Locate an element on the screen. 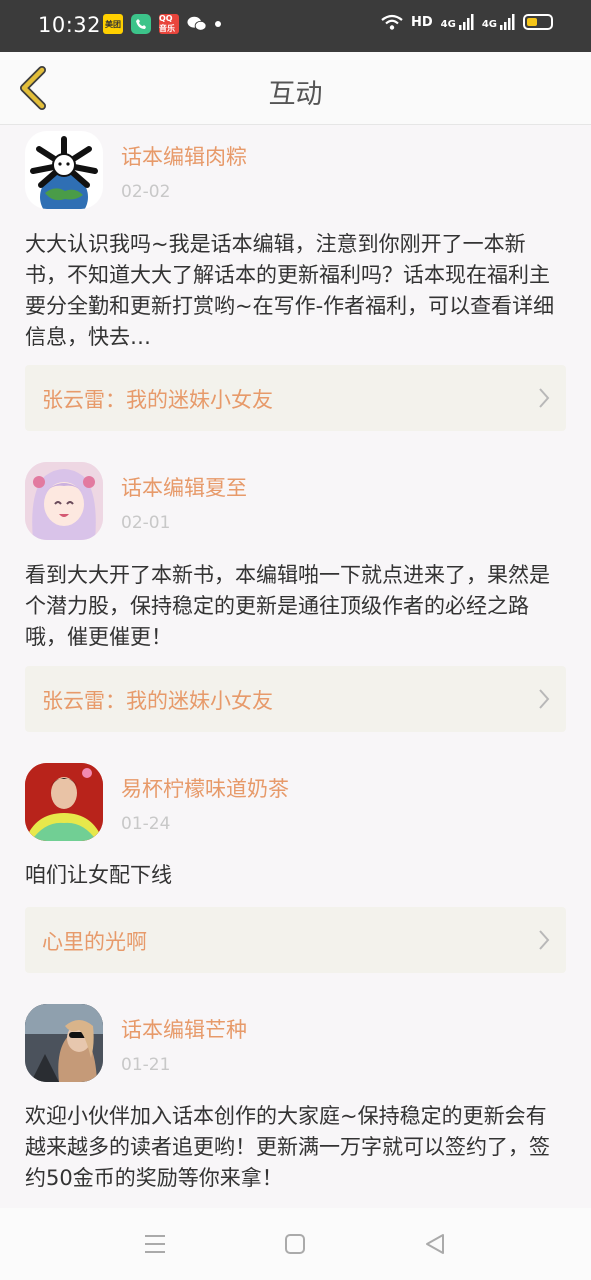 The image size is (591, 1280). title-bar: 互动 is located at coordinates (295, 88).